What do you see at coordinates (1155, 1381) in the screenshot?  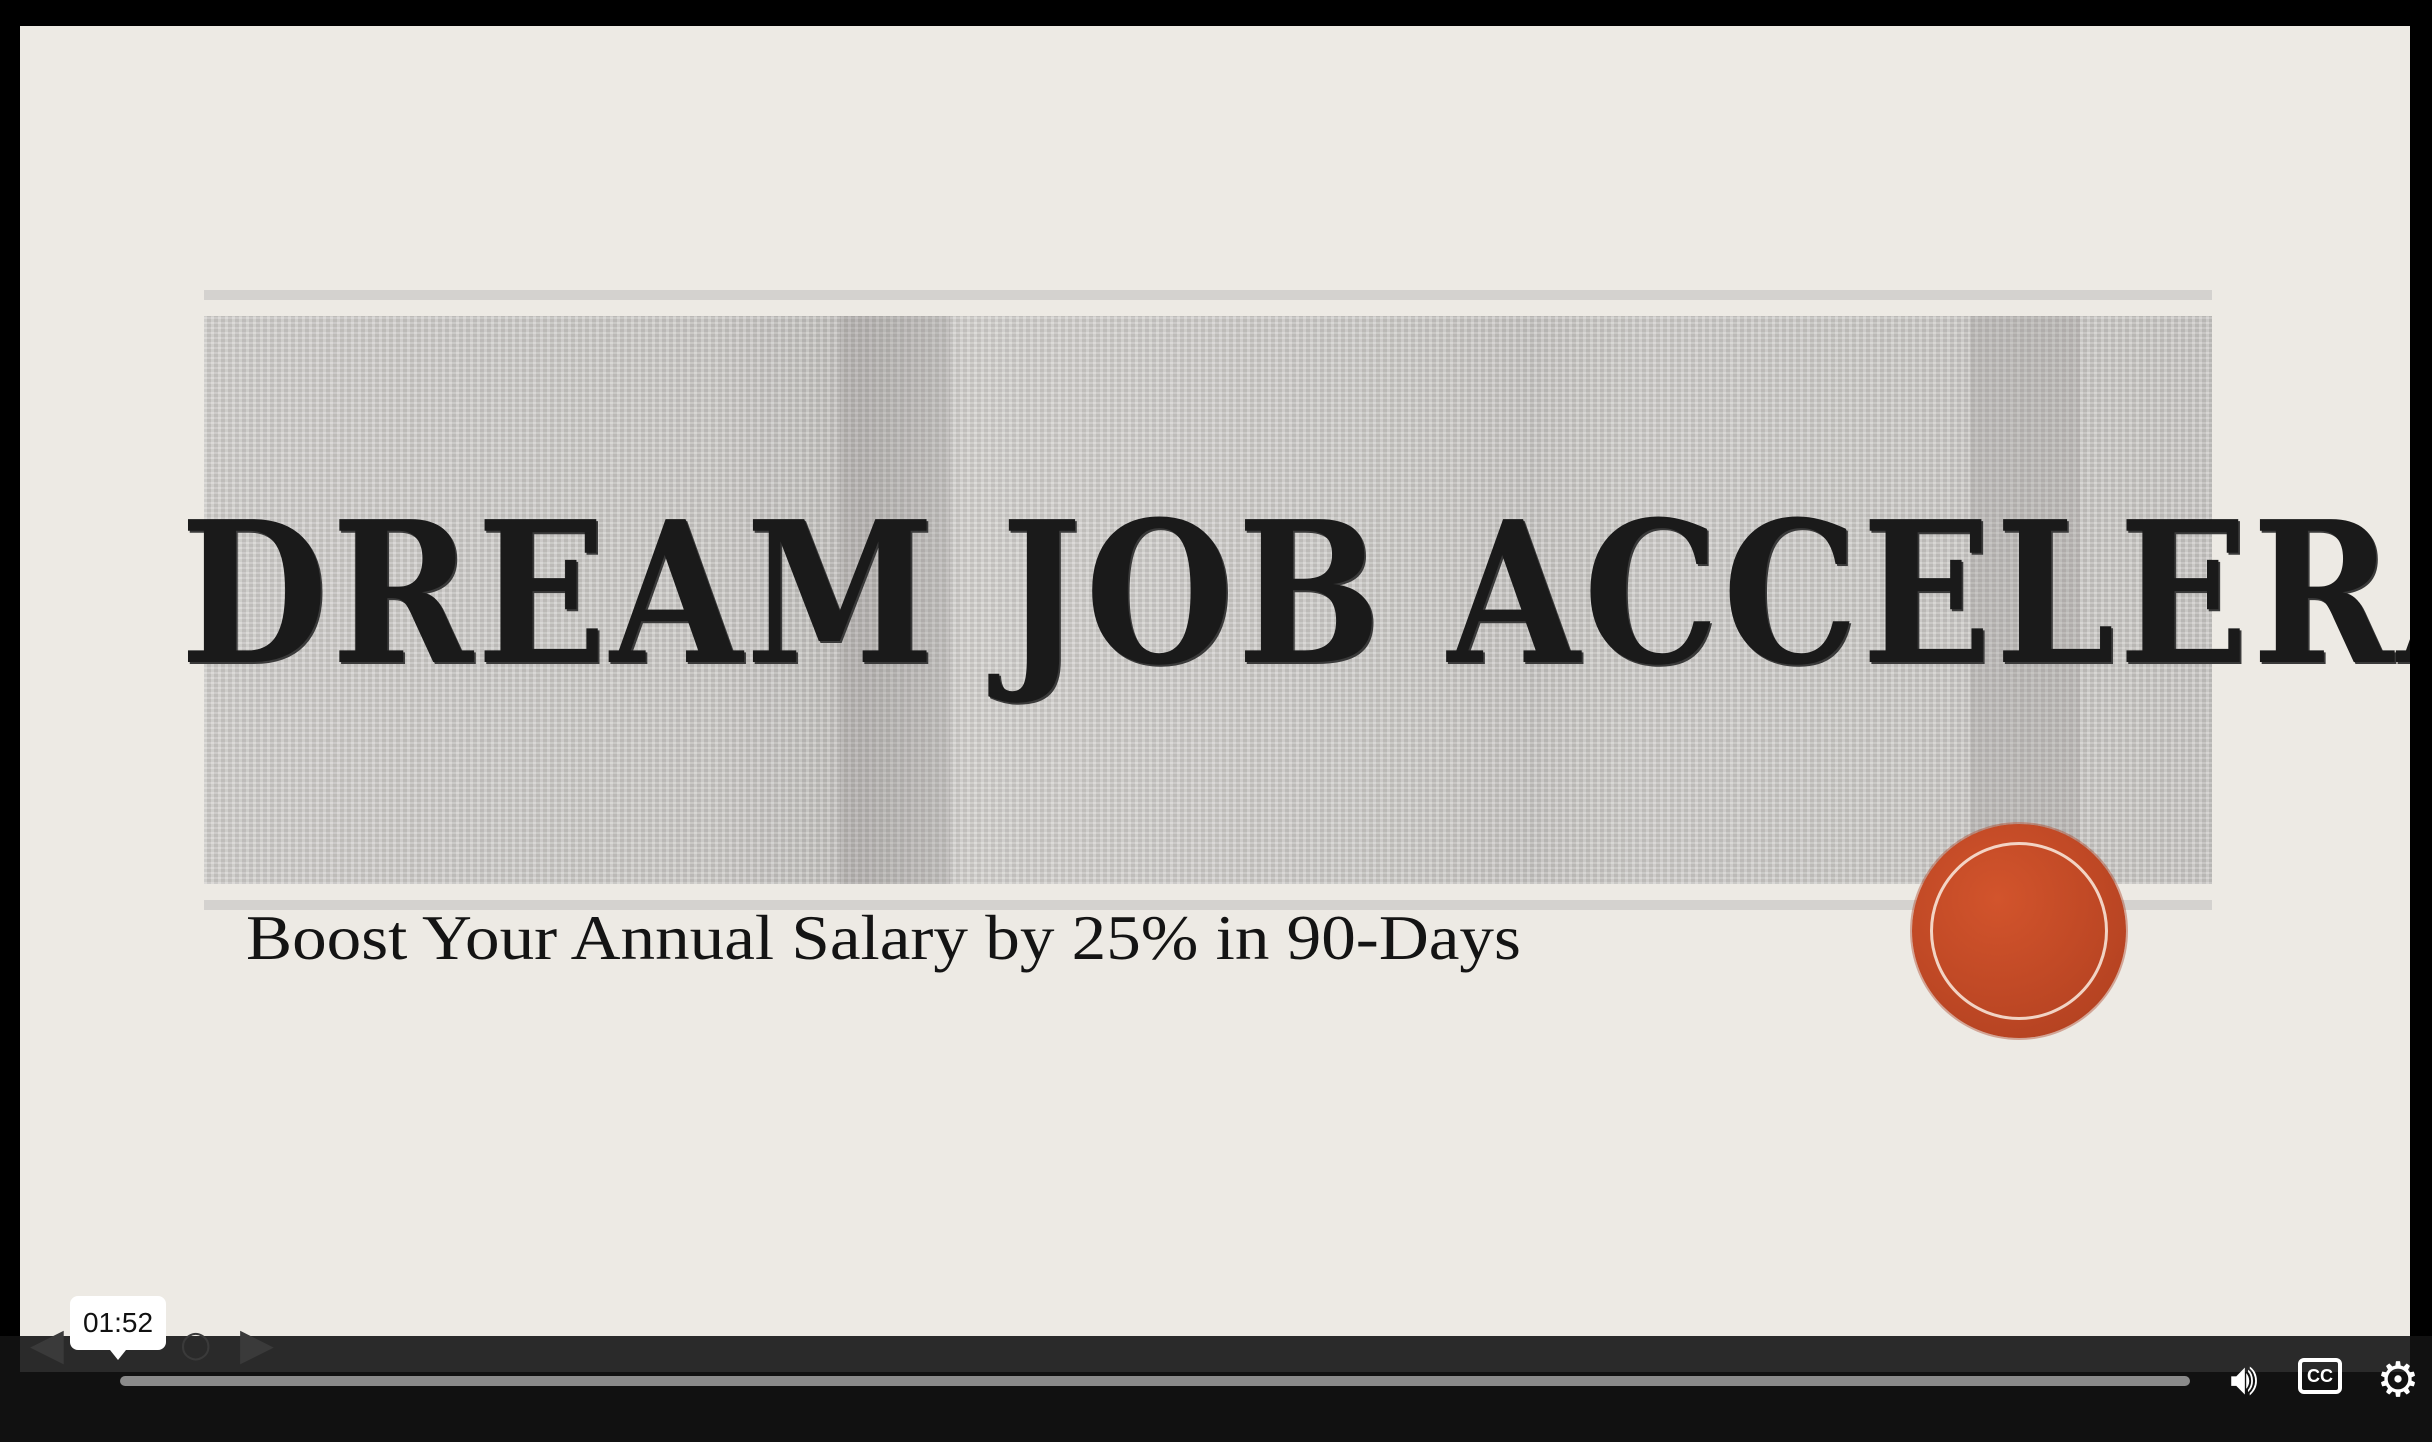 I see `progress-bar` at bounding box center [1155, 1381].